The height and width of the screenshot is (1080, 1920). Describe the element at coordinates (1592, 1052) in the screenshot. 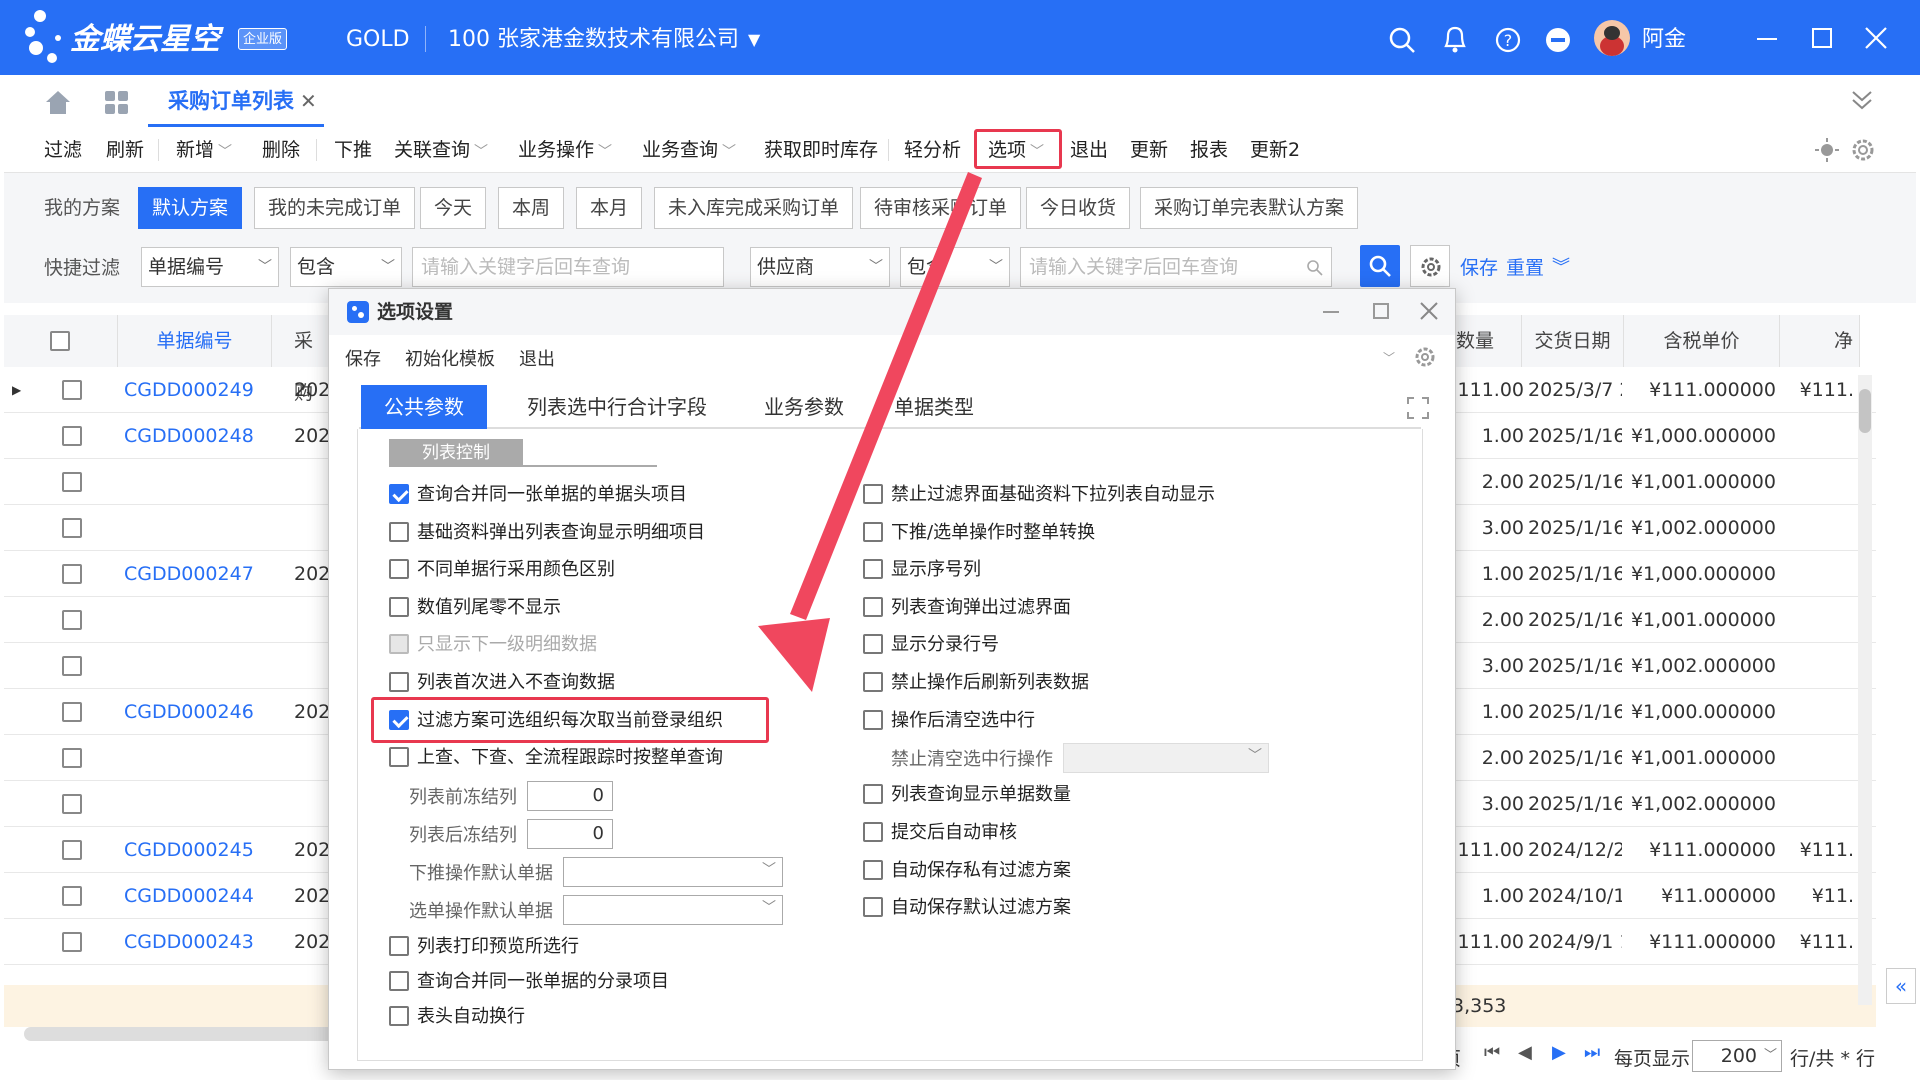

I see `last-page-icon: ⏭` at that location.